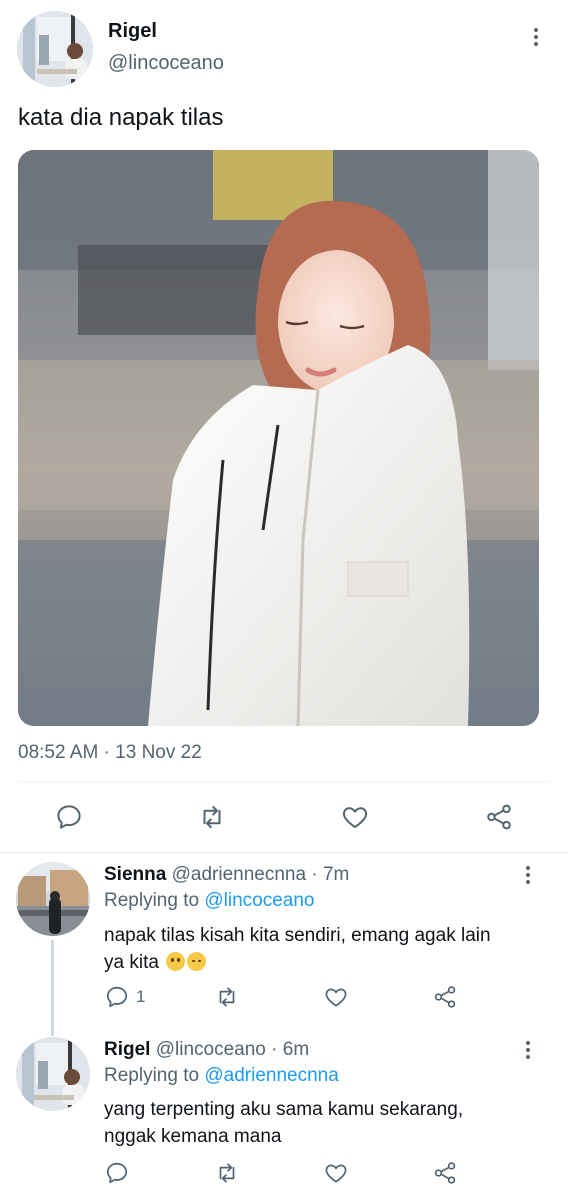 The width and height of the screenshot is (568, 1200). I want to click on reply-author-handle: @adriennecnna, so click(239, 874).